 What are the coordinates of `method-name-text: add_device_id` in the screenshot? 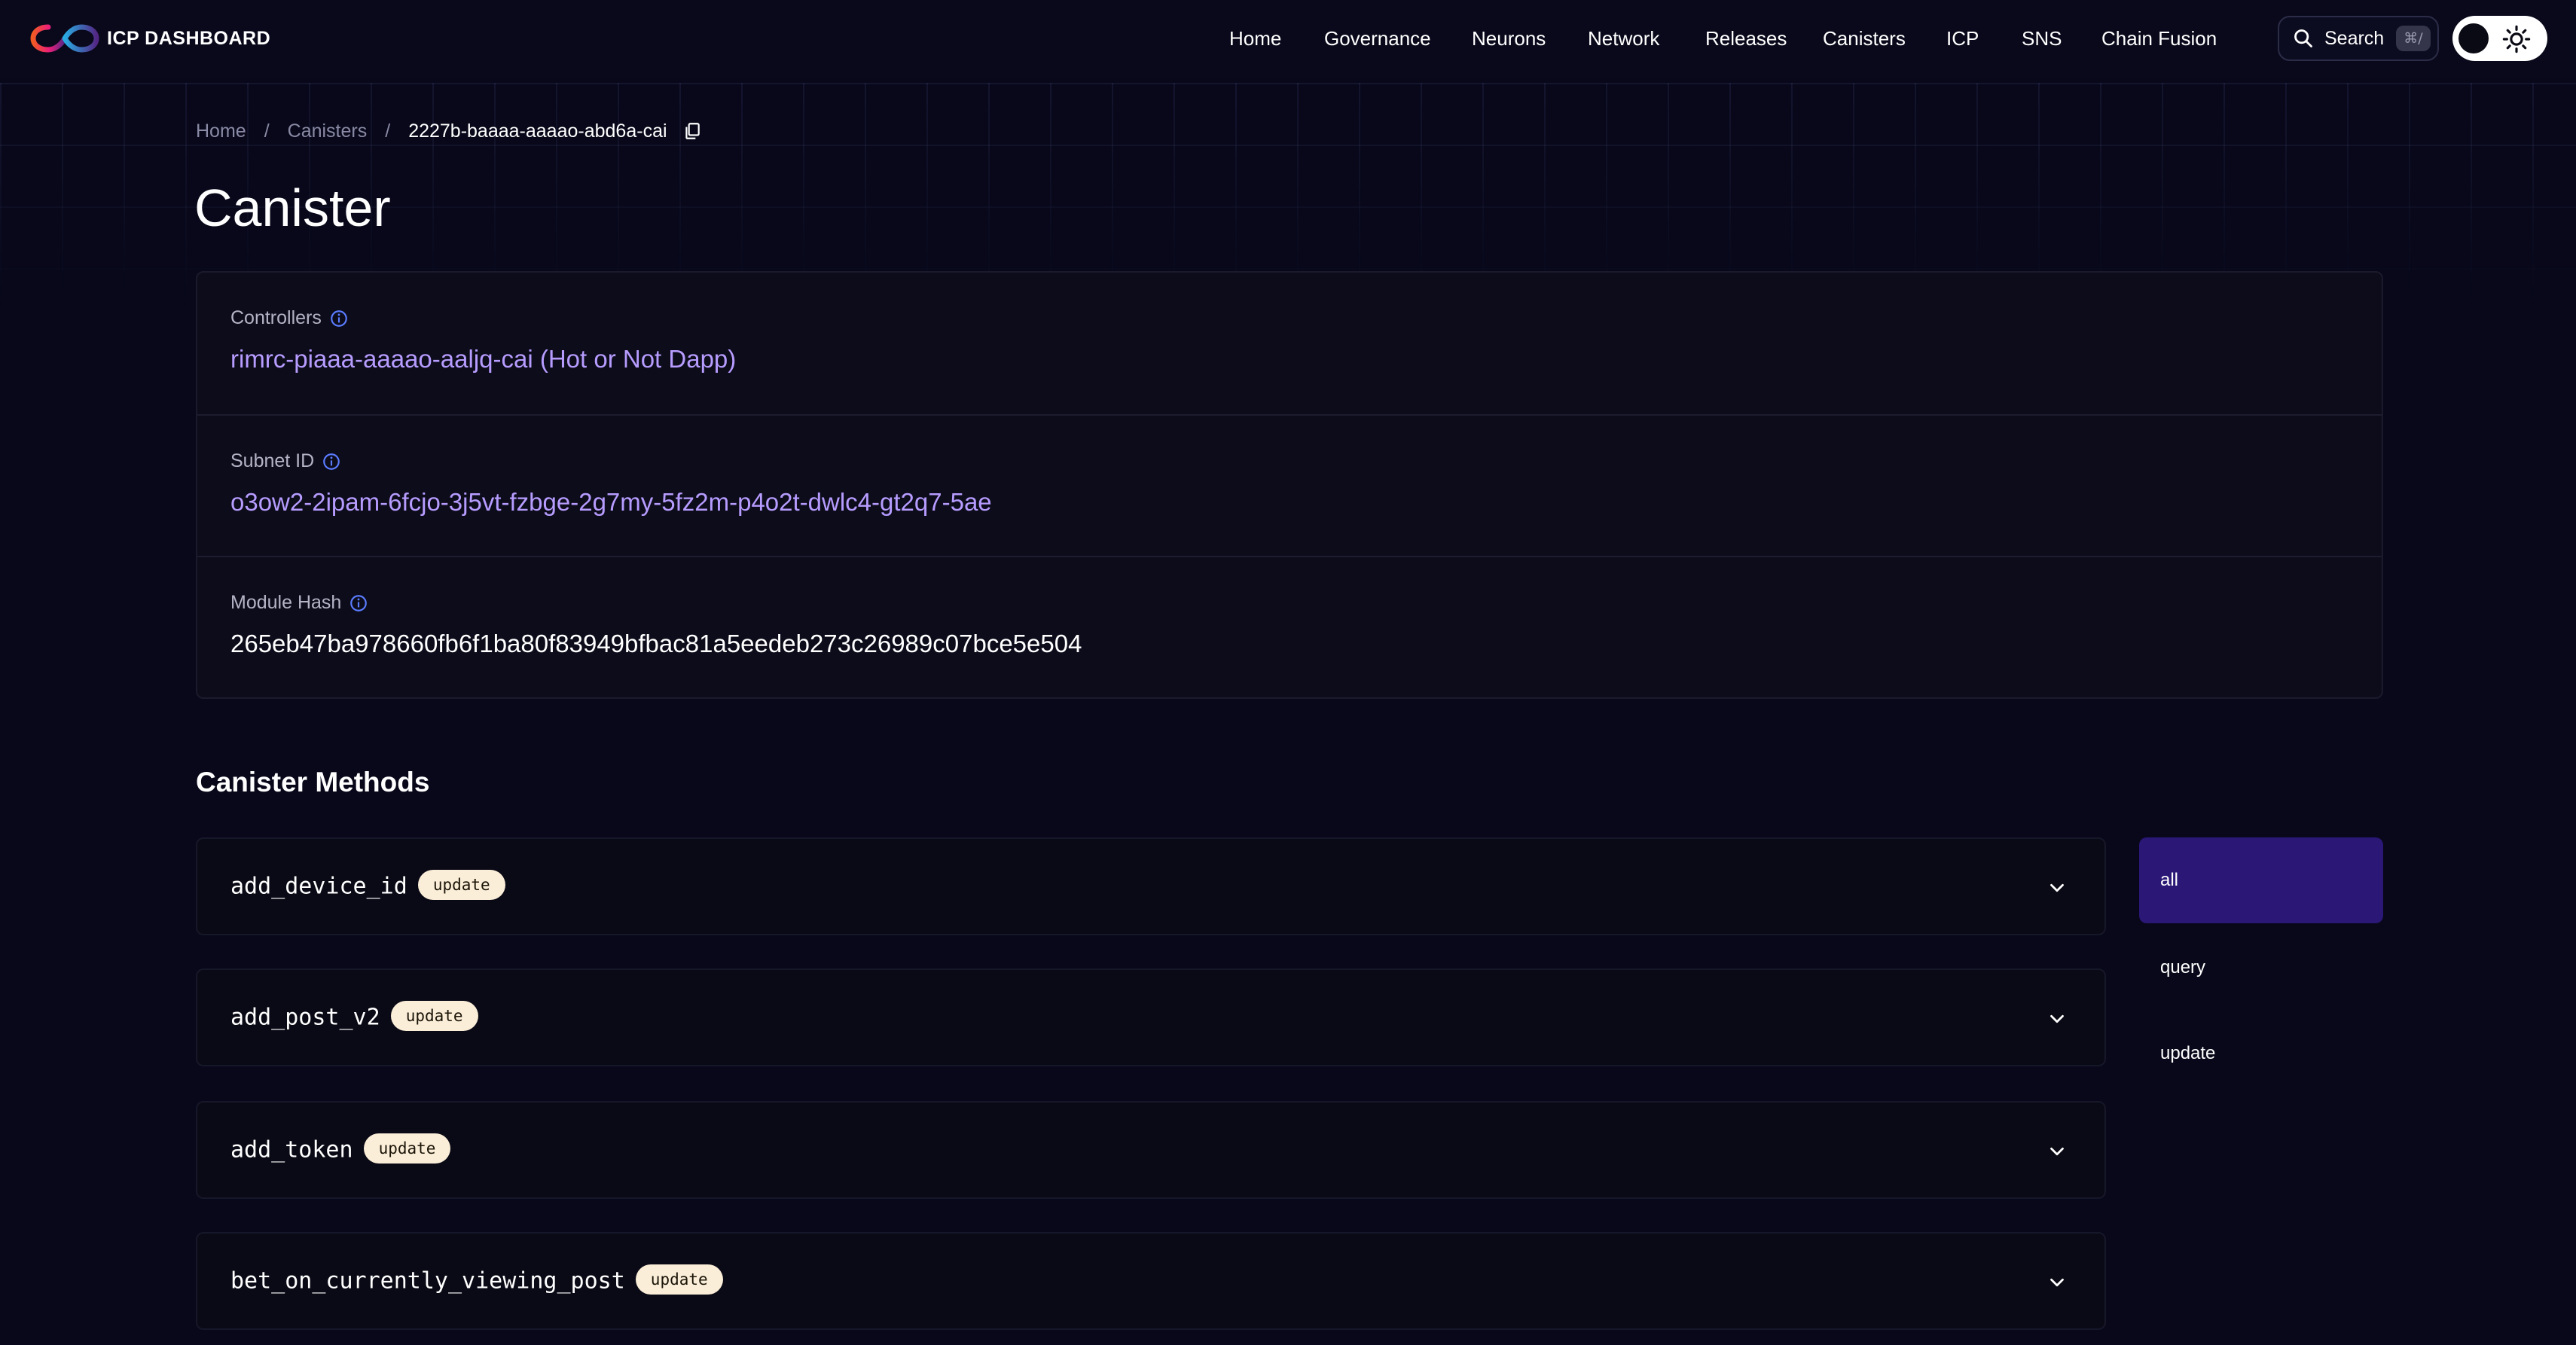 It's located at (319, 886).